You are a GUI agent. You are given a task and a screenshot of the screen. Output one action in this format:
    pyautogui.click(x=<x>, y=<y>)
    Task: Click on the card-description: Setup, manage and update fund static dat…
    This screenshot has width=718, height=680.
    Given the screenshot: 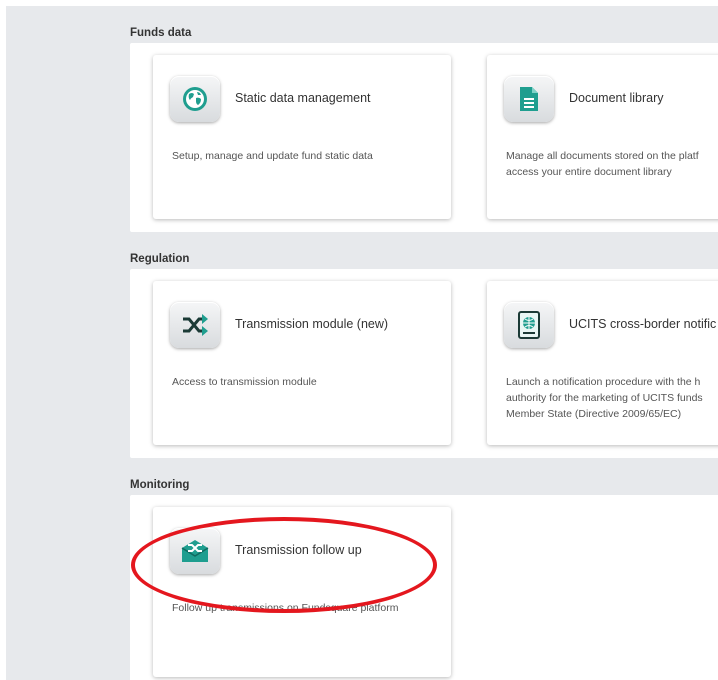 What is the action you would take?
    pyautogui.click(x=272, y=156)
    